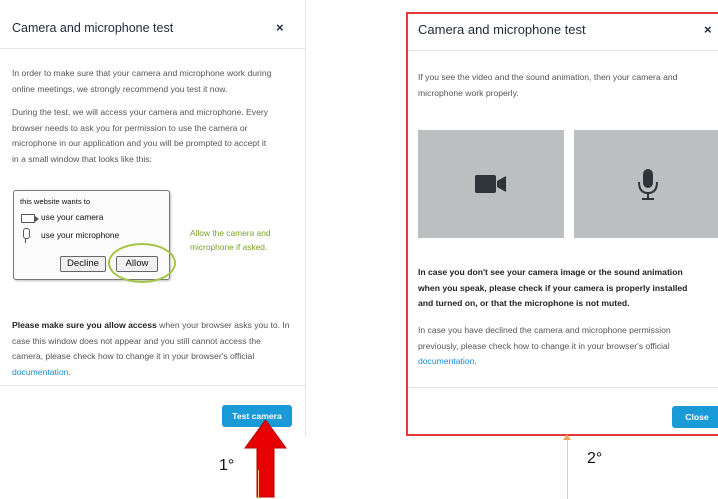 The image size is (718, 499). What do you see at coordinates (72, 217) in the screenshot?
I see `popup-camera-label: use your camera` at bounding box center [72, 217].